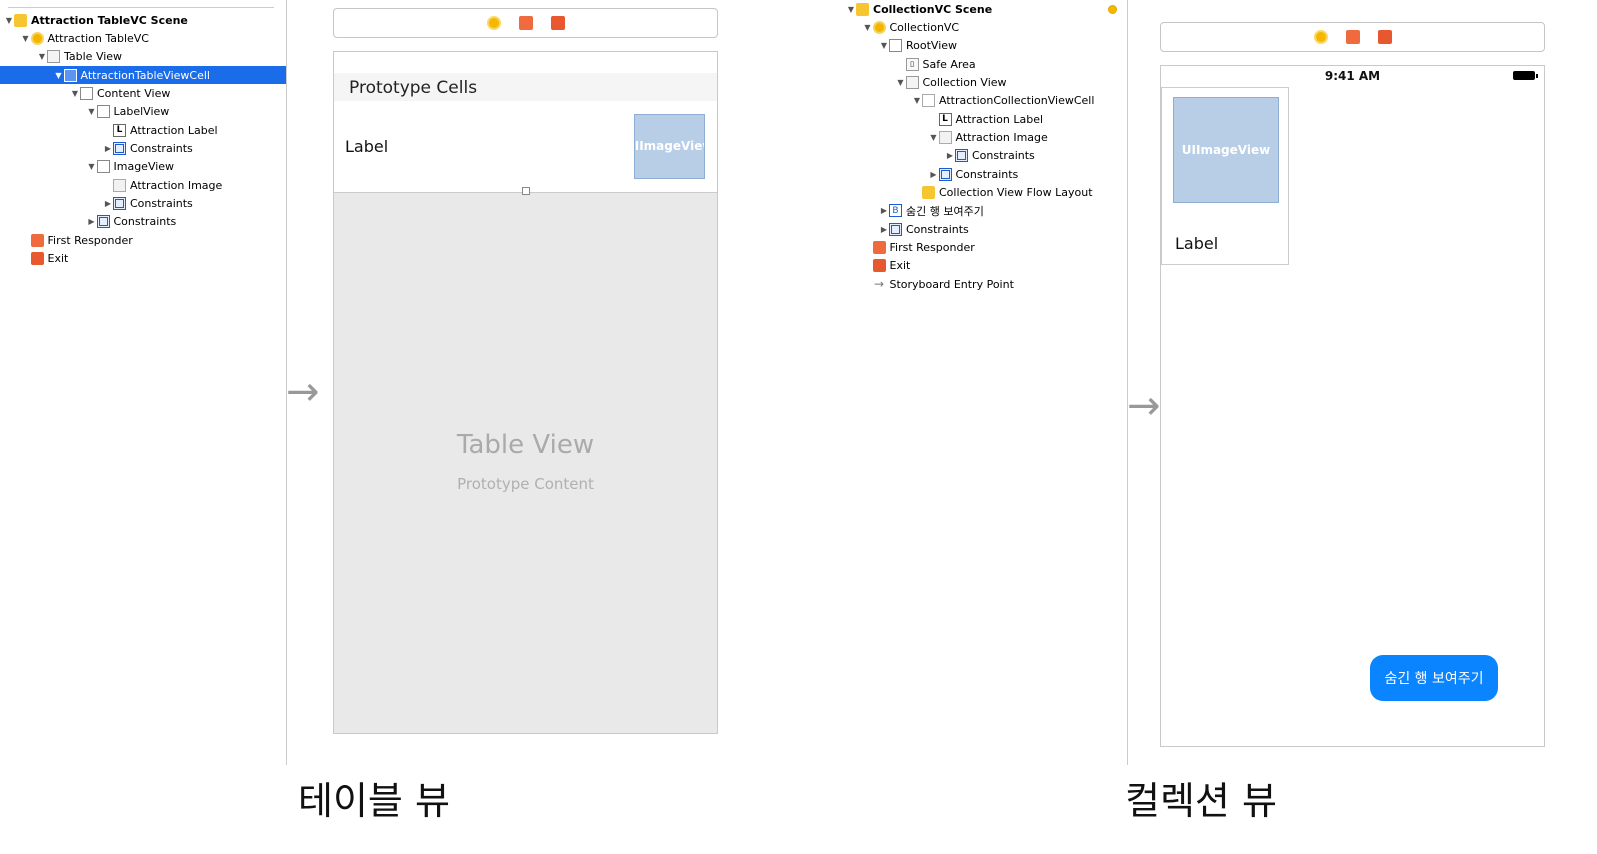 The image size is (1597, 854). What do you see at coordinates (928, 192) in the screenshot?
I see `flow-layout-icon` at bounding box center [928, 192].